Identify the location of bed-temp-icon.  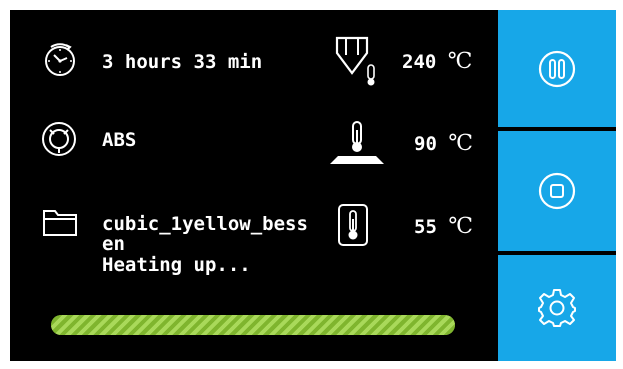
(357, 142).